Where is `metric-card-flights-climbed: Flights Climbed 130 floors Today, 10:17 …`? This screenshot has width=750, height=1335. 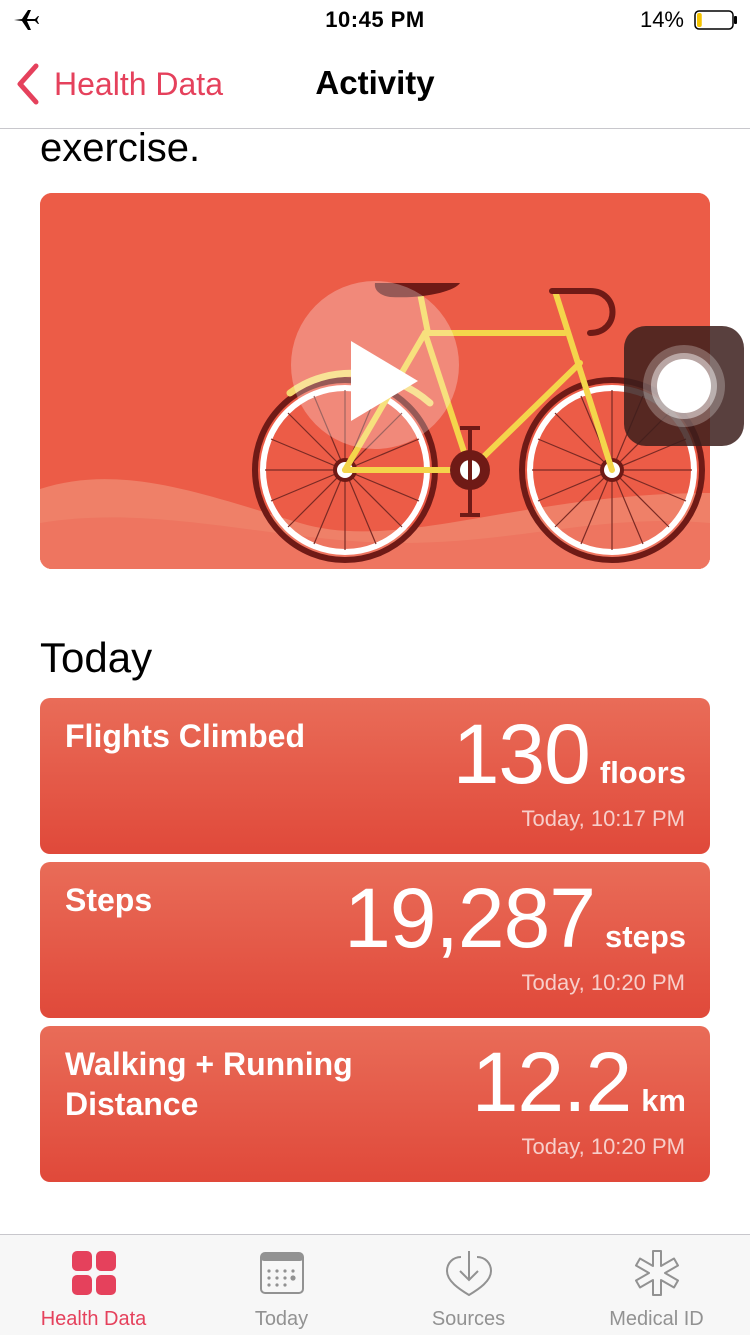
metric-card-flights-climbed: Flights Climbed 130 floors Today, 10:17 … is located at coordinates (375, 776).